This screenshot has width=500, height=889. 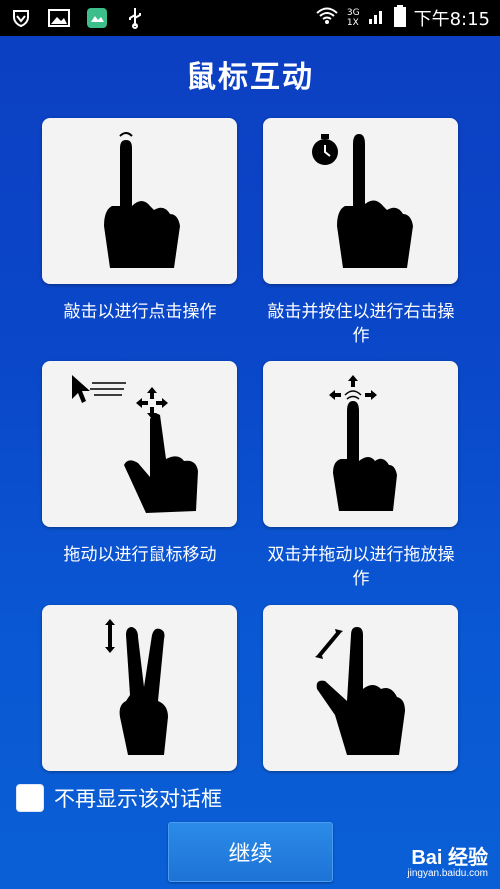 I want to click on dont-show-again-row: 不再显示该对话框, so click(x=119, y=798).